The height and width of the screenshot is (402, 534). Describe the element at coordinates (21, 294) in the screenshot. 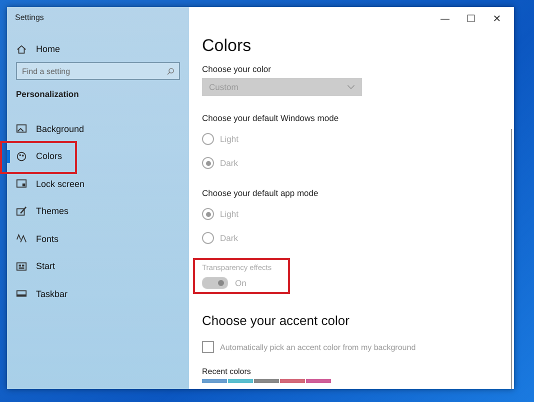

I see `taskbar-icon` at that location.